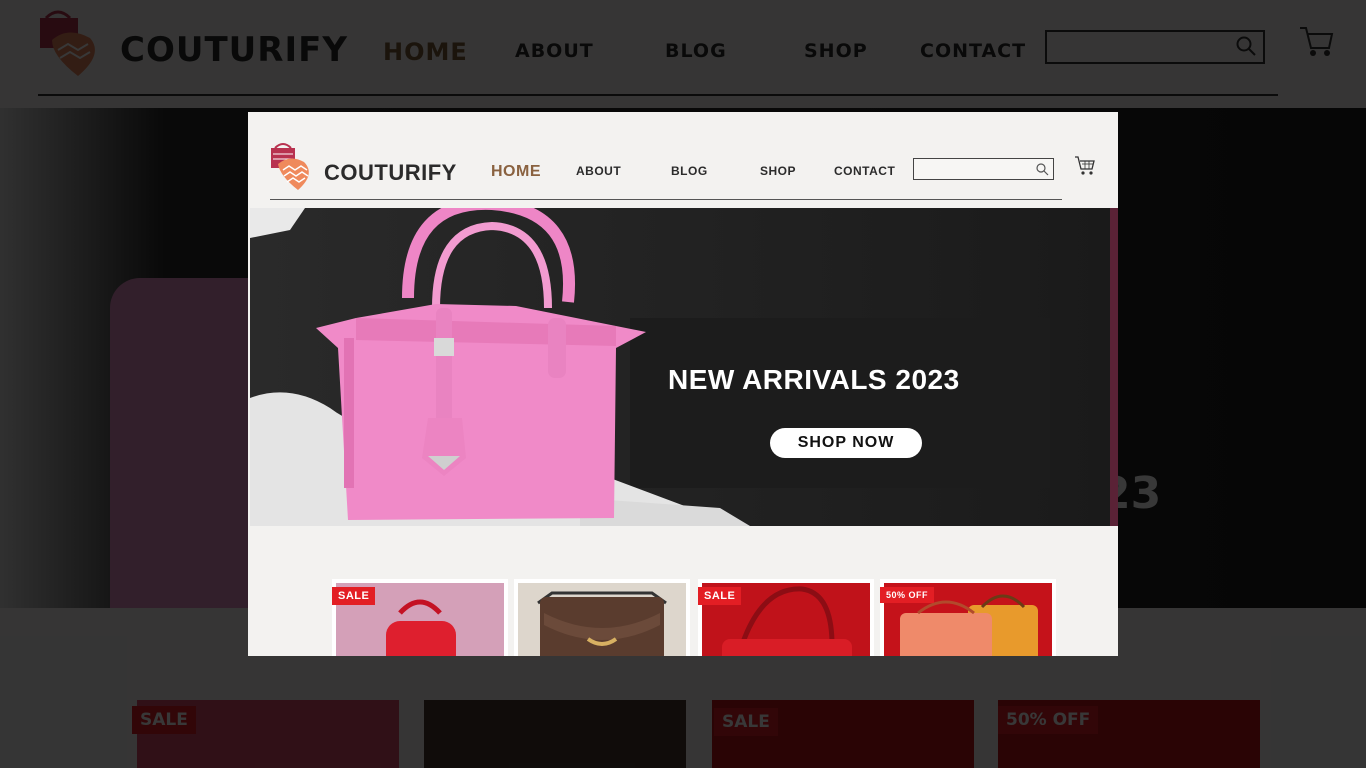 This screenshot has width=1366, height=768. What do you see at coordinates (907, 595) in the screenshot?
I see `discount-badge: 50% OFF` at bounding box center [907, 595].